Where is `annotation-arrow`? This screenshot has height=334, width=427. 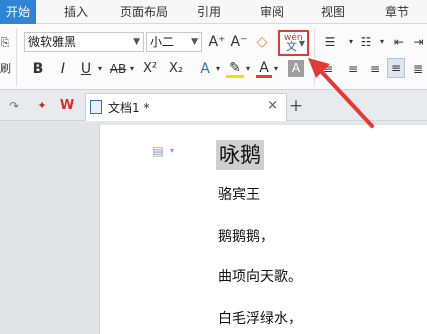
annotation-arrow is located at coordinates (341, 93).